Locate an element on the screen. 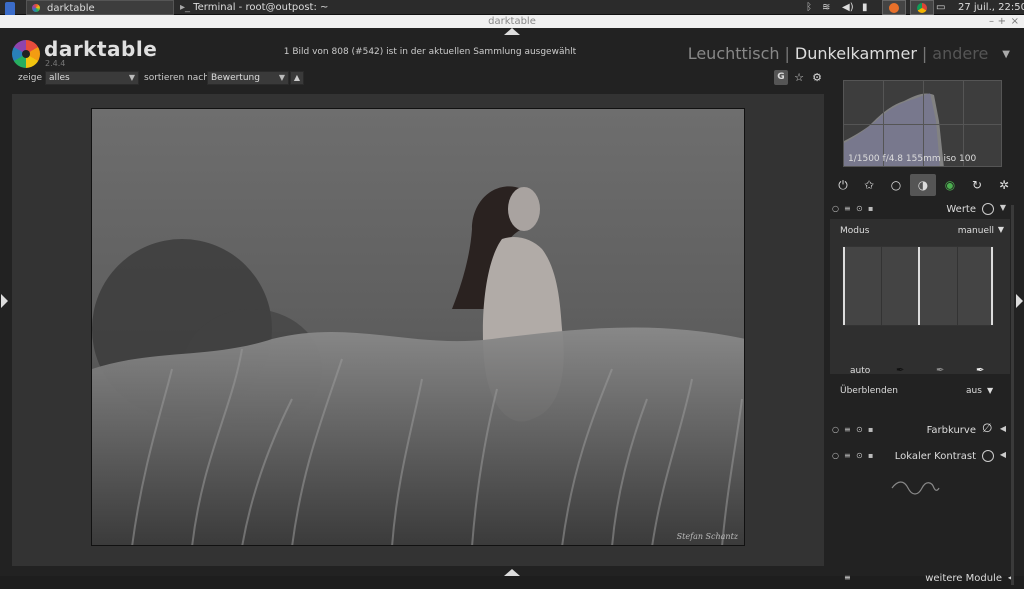 The height and width of the screenshot is (589, 1024). right-panel-scrollbar is located at coordinates (1012, 395).